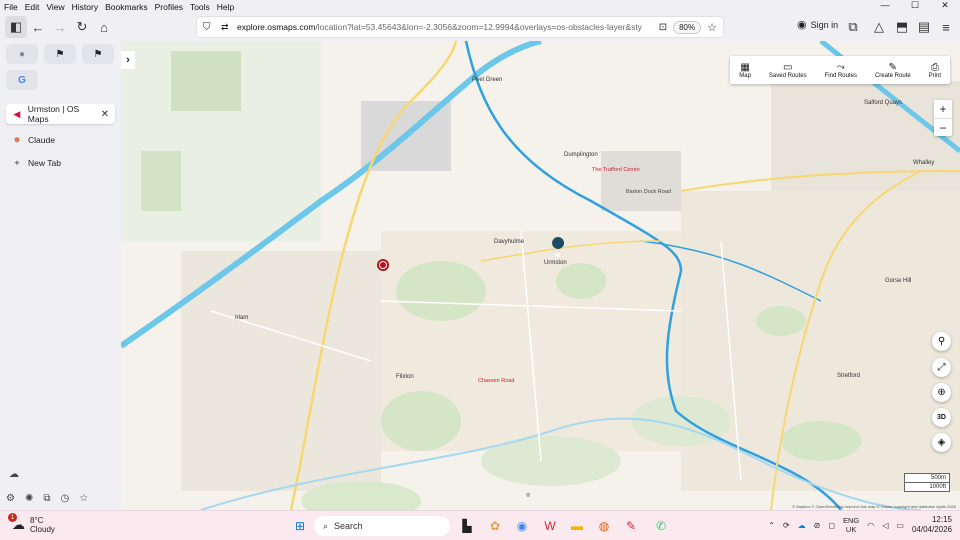 The height and width of the screenshot is (540, 960). I want to click on label-salford-quays: Salford Quays, so click(883, 103).